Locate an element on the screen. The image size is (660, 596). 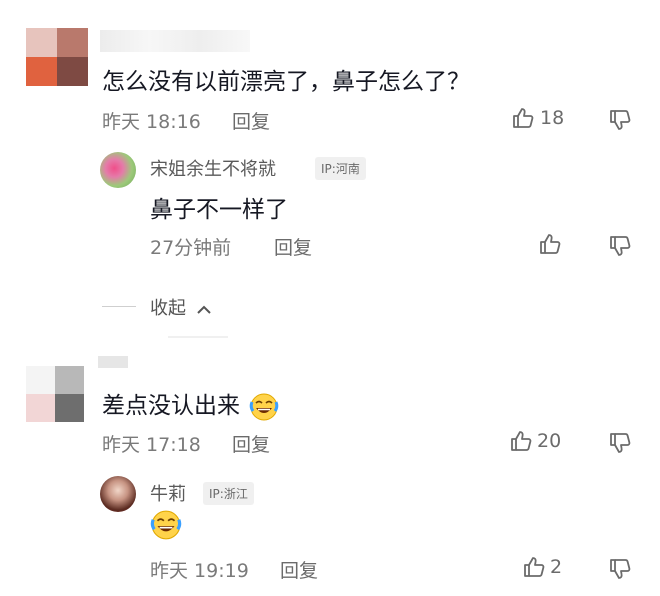
comment-time: 昨天 18:16 is located at coordinates (151, 122).